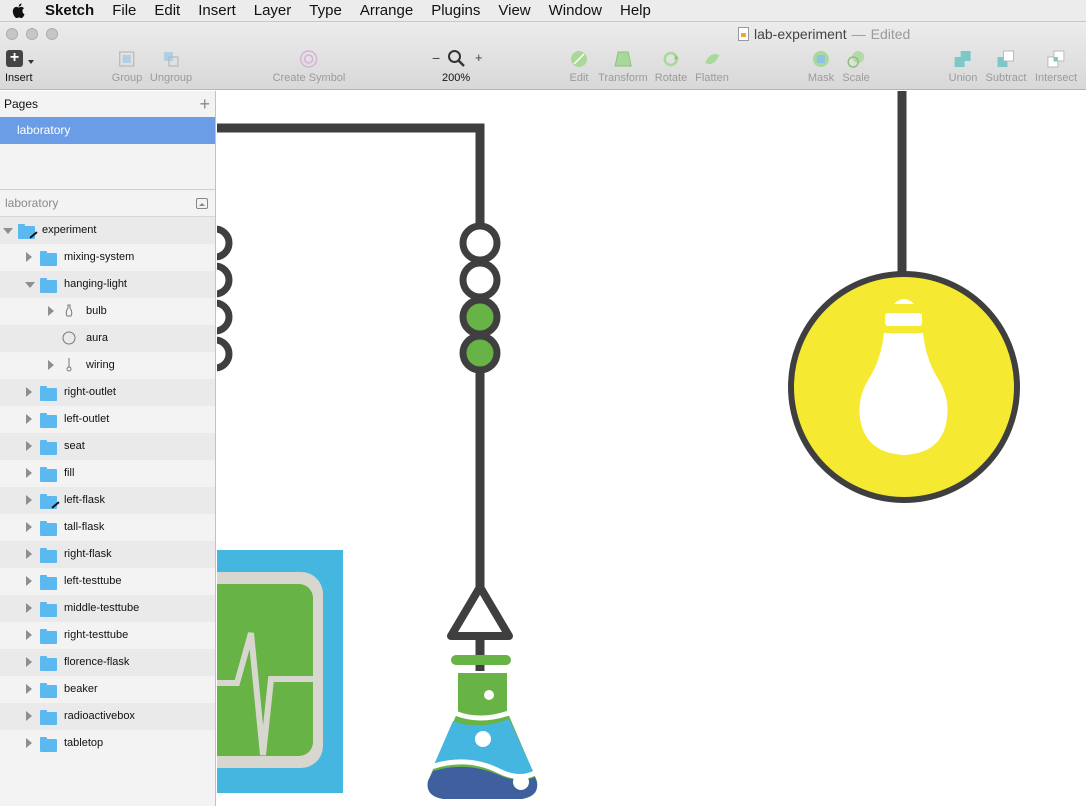 This screenshot has width=1086, height=806. Describe the element at coordinates (107, 203) in the screenshot. I see `layers-header: laboratory` at that location.